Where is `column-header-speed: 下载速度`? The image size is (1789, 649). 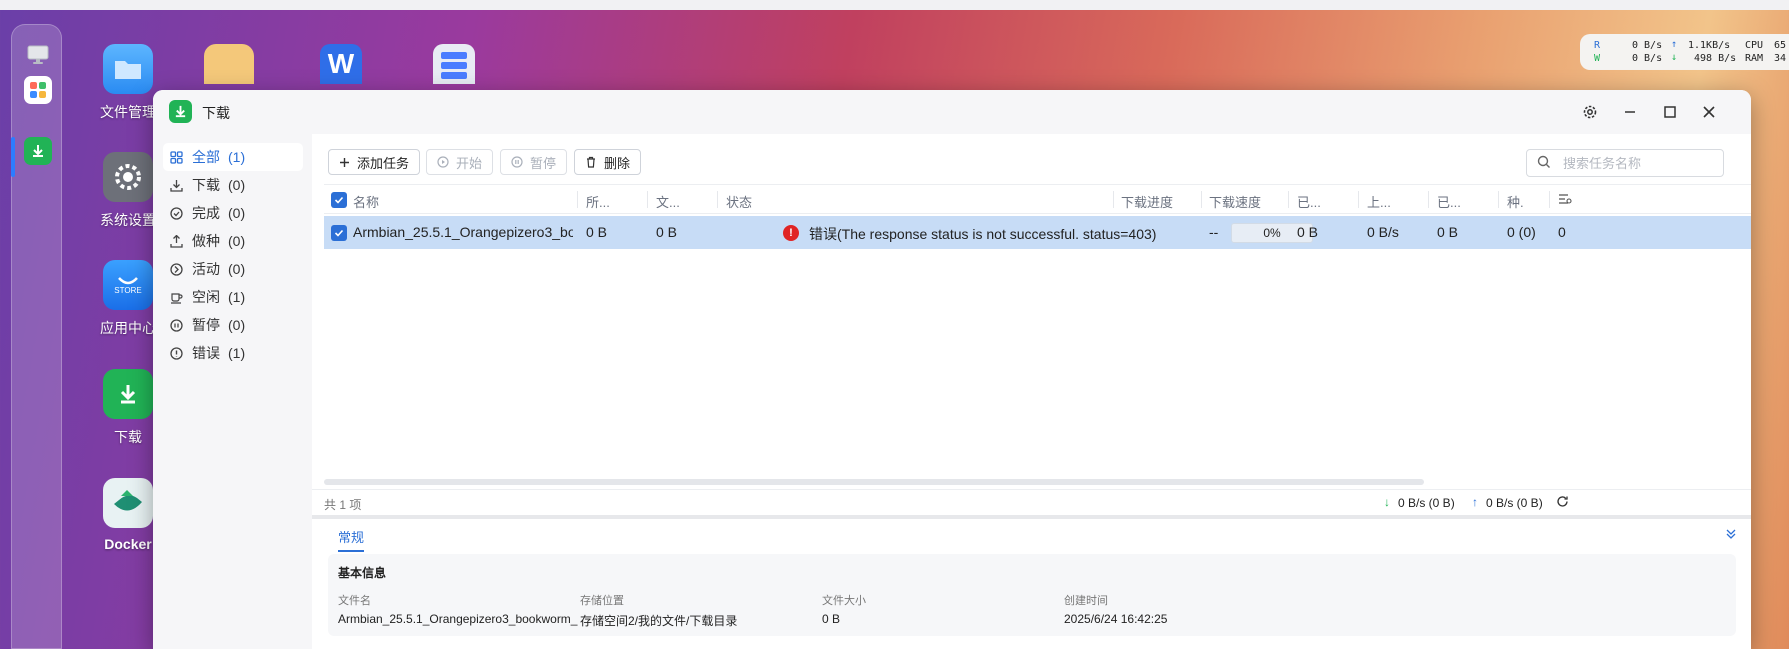
column-header-speed: 下载速度 is located at coordinates (1235, 201).